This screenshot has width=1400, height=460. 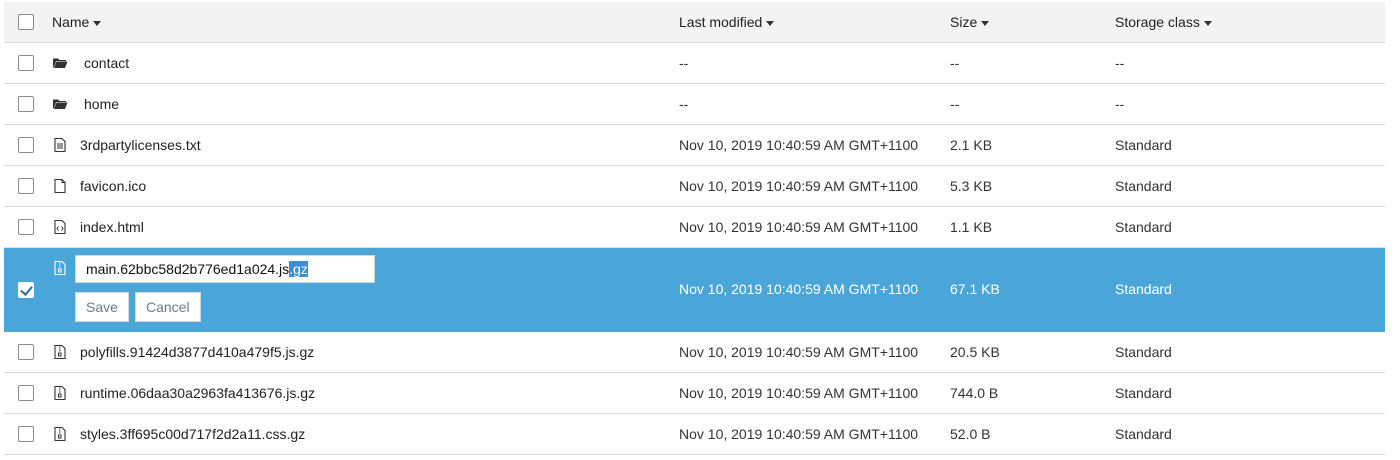 I want to click on row-checkbox-checked, so click(x=26, y=290).